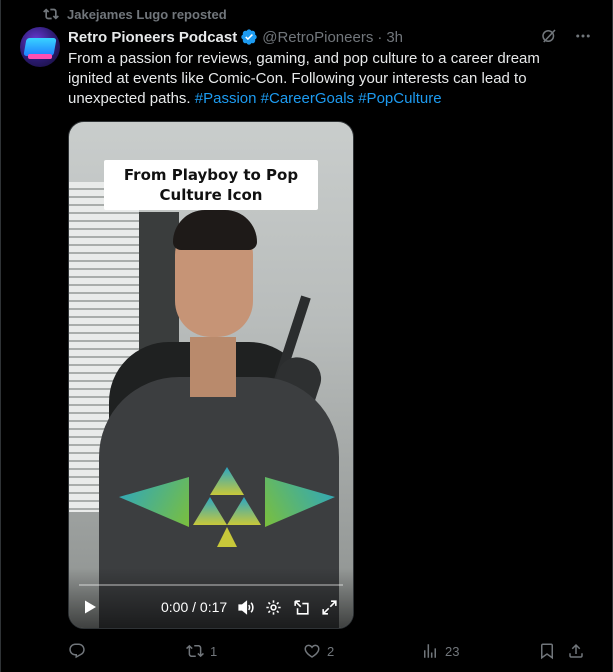 This screenshot has width=613, height=672. Describe the element at coordinates (147, 14) in the screenshot. I see `repost-label: Jakejames Lugo reposted` at that location.